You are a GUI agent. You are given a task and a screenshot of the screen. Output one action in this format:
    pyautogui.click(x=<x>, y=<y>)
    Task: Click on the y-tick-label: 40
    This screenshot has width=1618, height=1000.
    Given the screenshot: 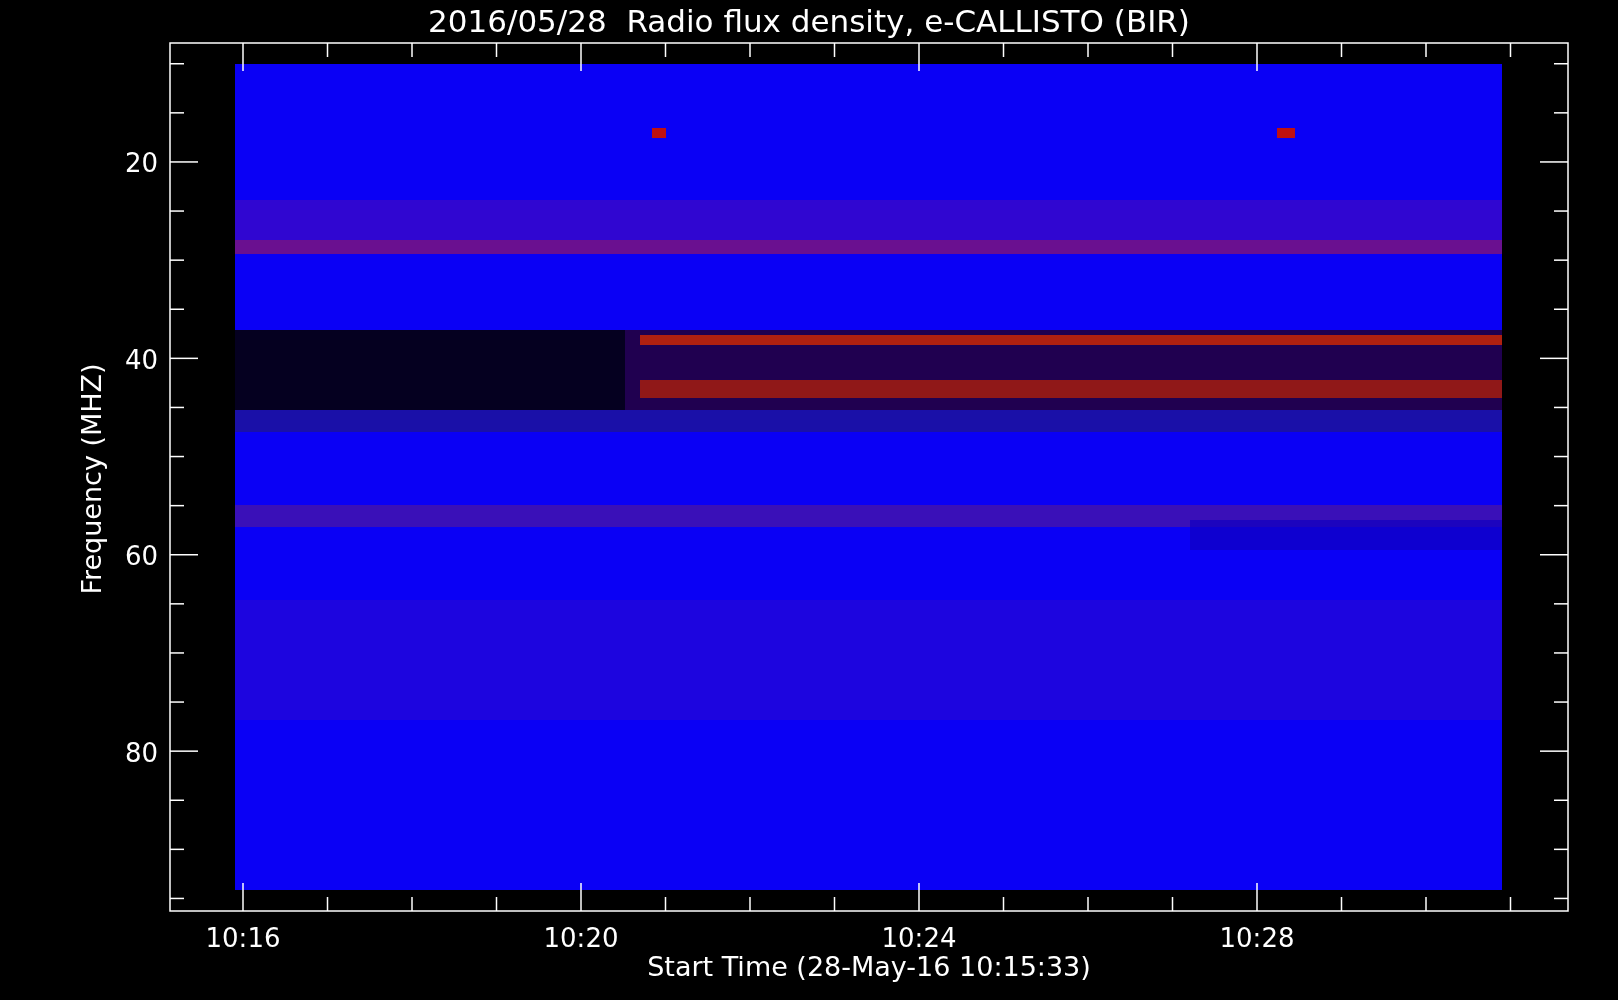 What is the action you would take?
    pyautogui.click(x=141, y=359)
    